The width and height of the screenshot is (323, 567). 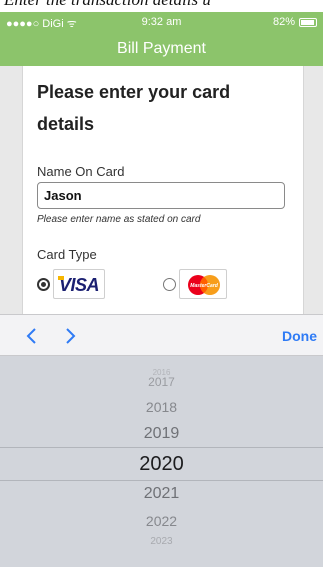 I want to click on picker-year-2020: 2020, so click(x=161, y=464).